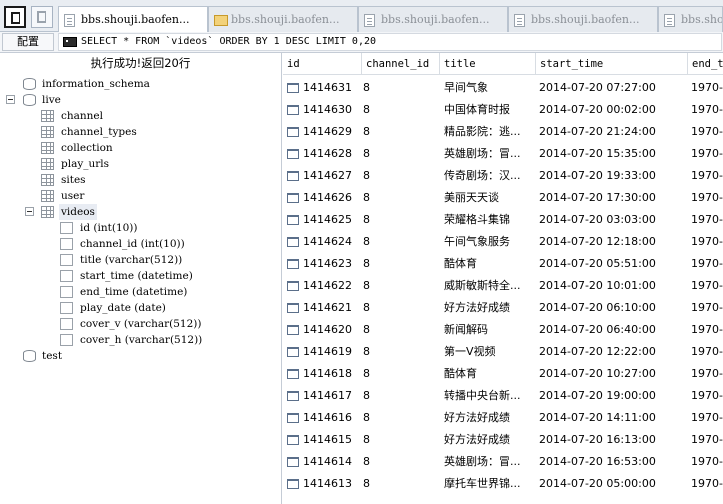 Image resolution: width=723 pixels, height=504 pixels. I want to click on column-header-channel-id: channel_id, so click(401, 64).